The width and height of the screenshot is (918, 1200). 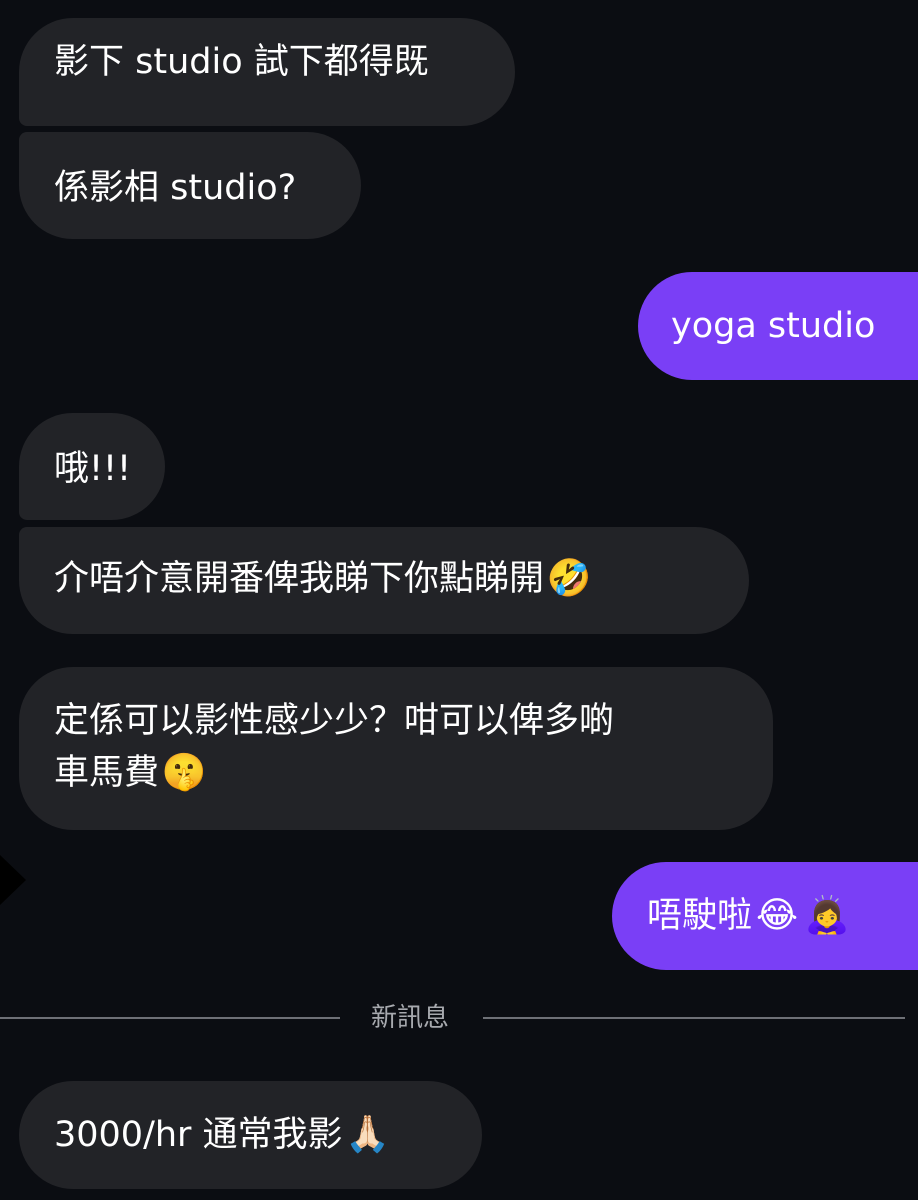 What do you see at coordinates (175, 188) in the screenshot?
I see `message-text: 係影相 studio?` at bounding box center [175, 188].